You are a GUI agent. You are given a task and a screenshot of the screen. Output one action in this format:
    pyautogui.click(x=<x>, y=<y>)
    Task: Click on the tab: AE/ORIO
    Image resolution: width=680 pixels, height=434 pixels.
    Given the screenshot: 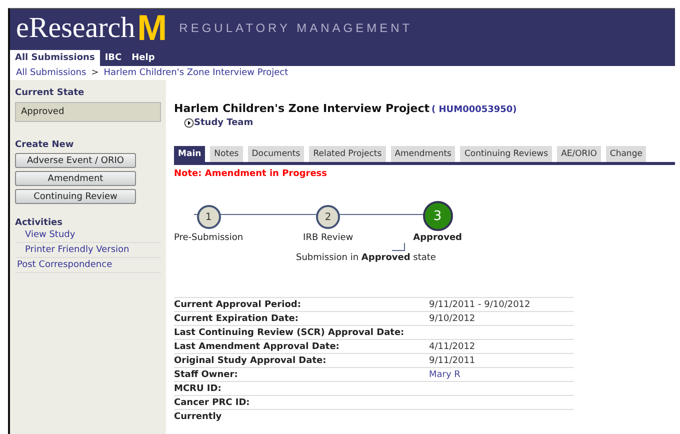 What is the action you would take?
    pyautogui.click(x=579, y=154)
    